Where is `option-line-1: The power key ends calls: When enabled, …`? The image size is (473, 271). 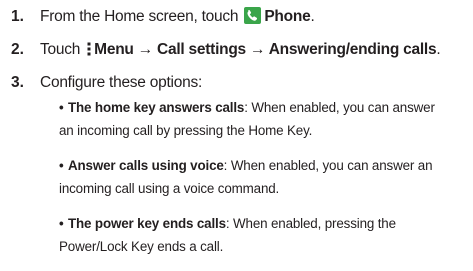
option-line-1: The power key ends calls: When enabled, … is located at coordinates (264, 223).